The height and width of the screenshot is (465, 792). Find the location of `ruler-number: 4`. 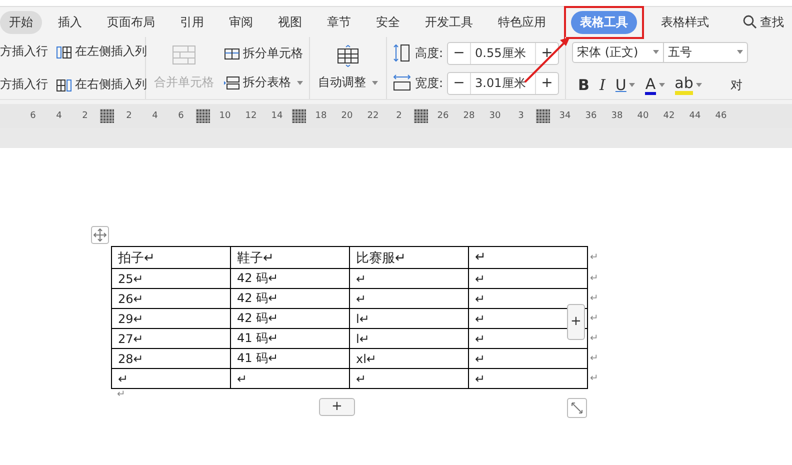

ruler-number: 4 is located at coordinates (59, 116).